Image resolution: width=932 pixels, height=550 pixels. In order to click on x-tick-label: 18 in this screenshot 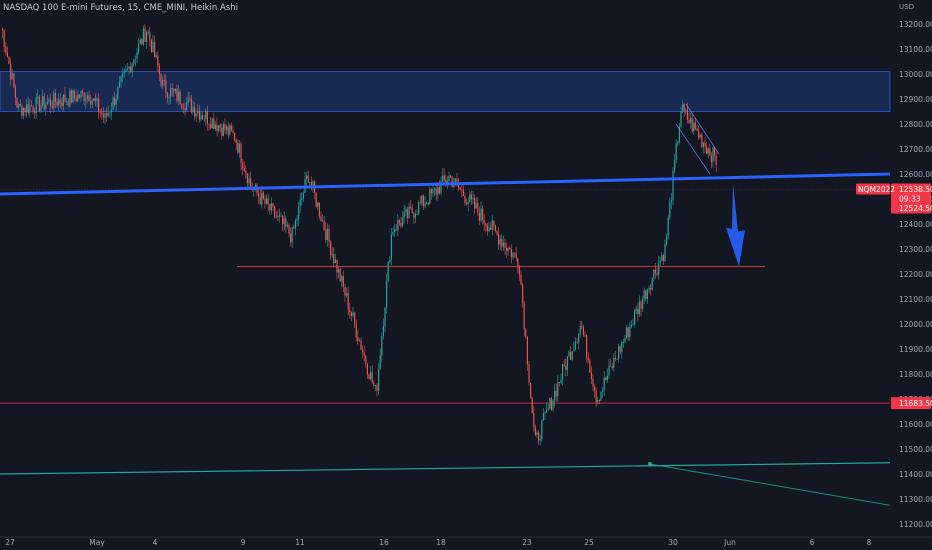, I will do `click(441, 542)`.